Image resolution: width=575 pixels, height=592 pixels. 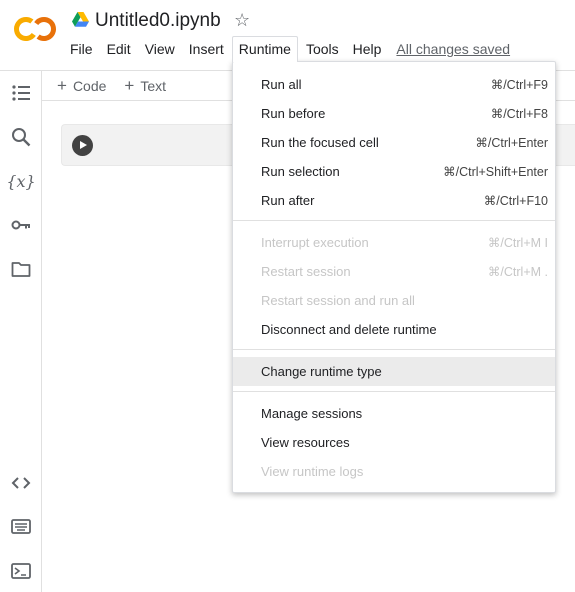 I want to click on add-code-cell-button: + Code, so click(x=78, y=85).